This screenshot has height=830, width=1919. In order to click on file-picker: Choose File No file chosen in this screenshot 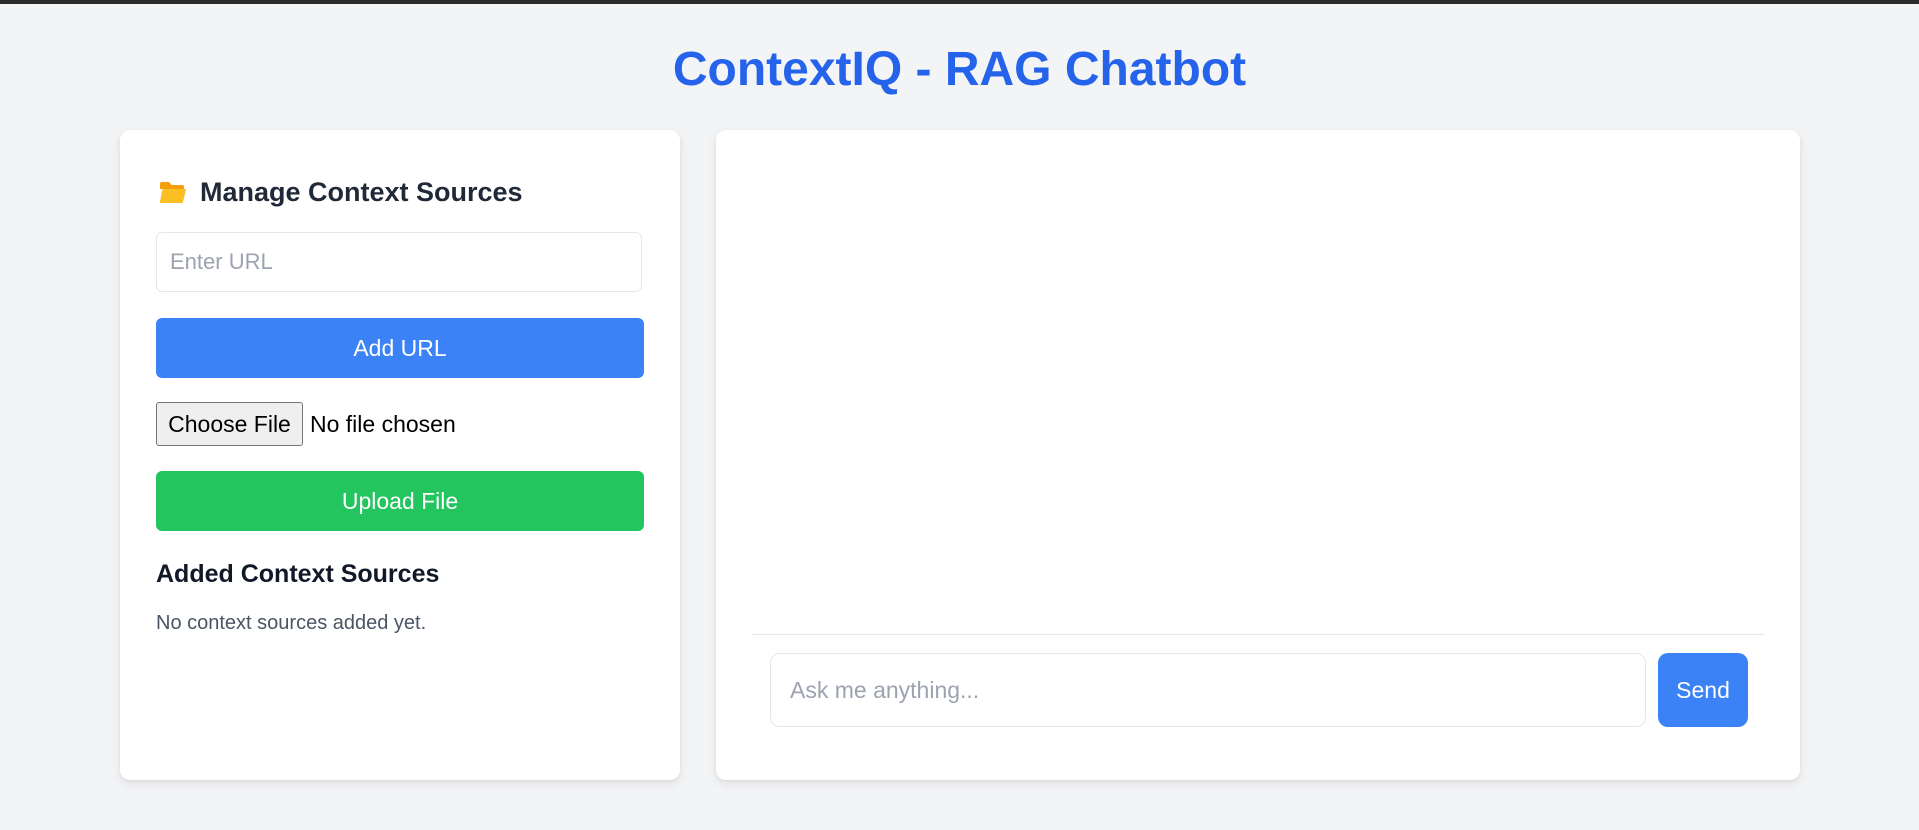, I will do `click(306, 424)`.